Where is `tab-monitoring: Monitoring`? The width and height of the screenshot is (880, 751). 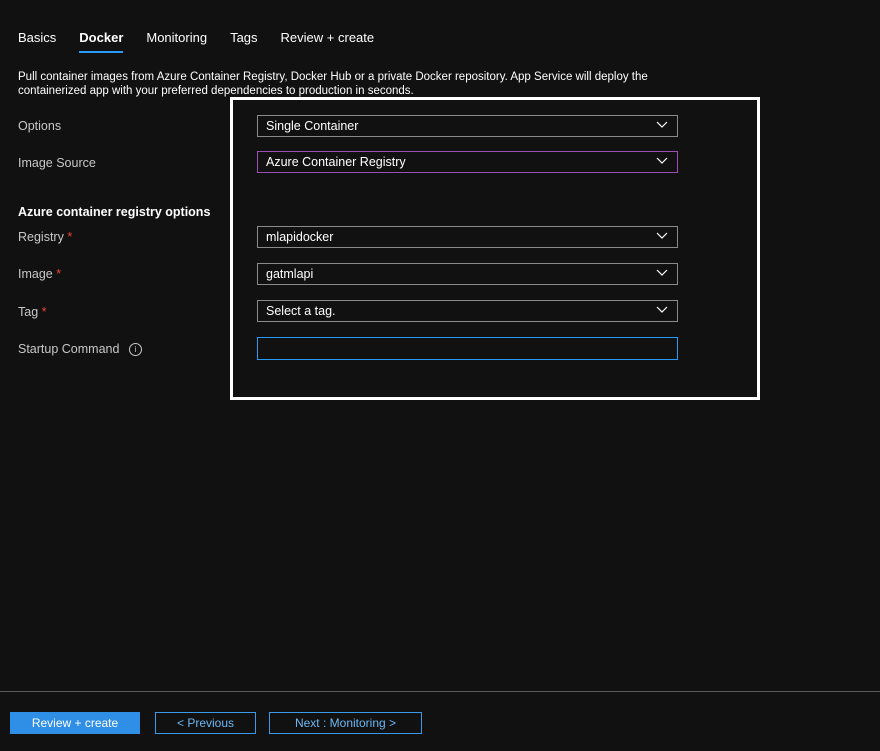 tab-monitoring: Monitoring is located at coordinates (176, 41).